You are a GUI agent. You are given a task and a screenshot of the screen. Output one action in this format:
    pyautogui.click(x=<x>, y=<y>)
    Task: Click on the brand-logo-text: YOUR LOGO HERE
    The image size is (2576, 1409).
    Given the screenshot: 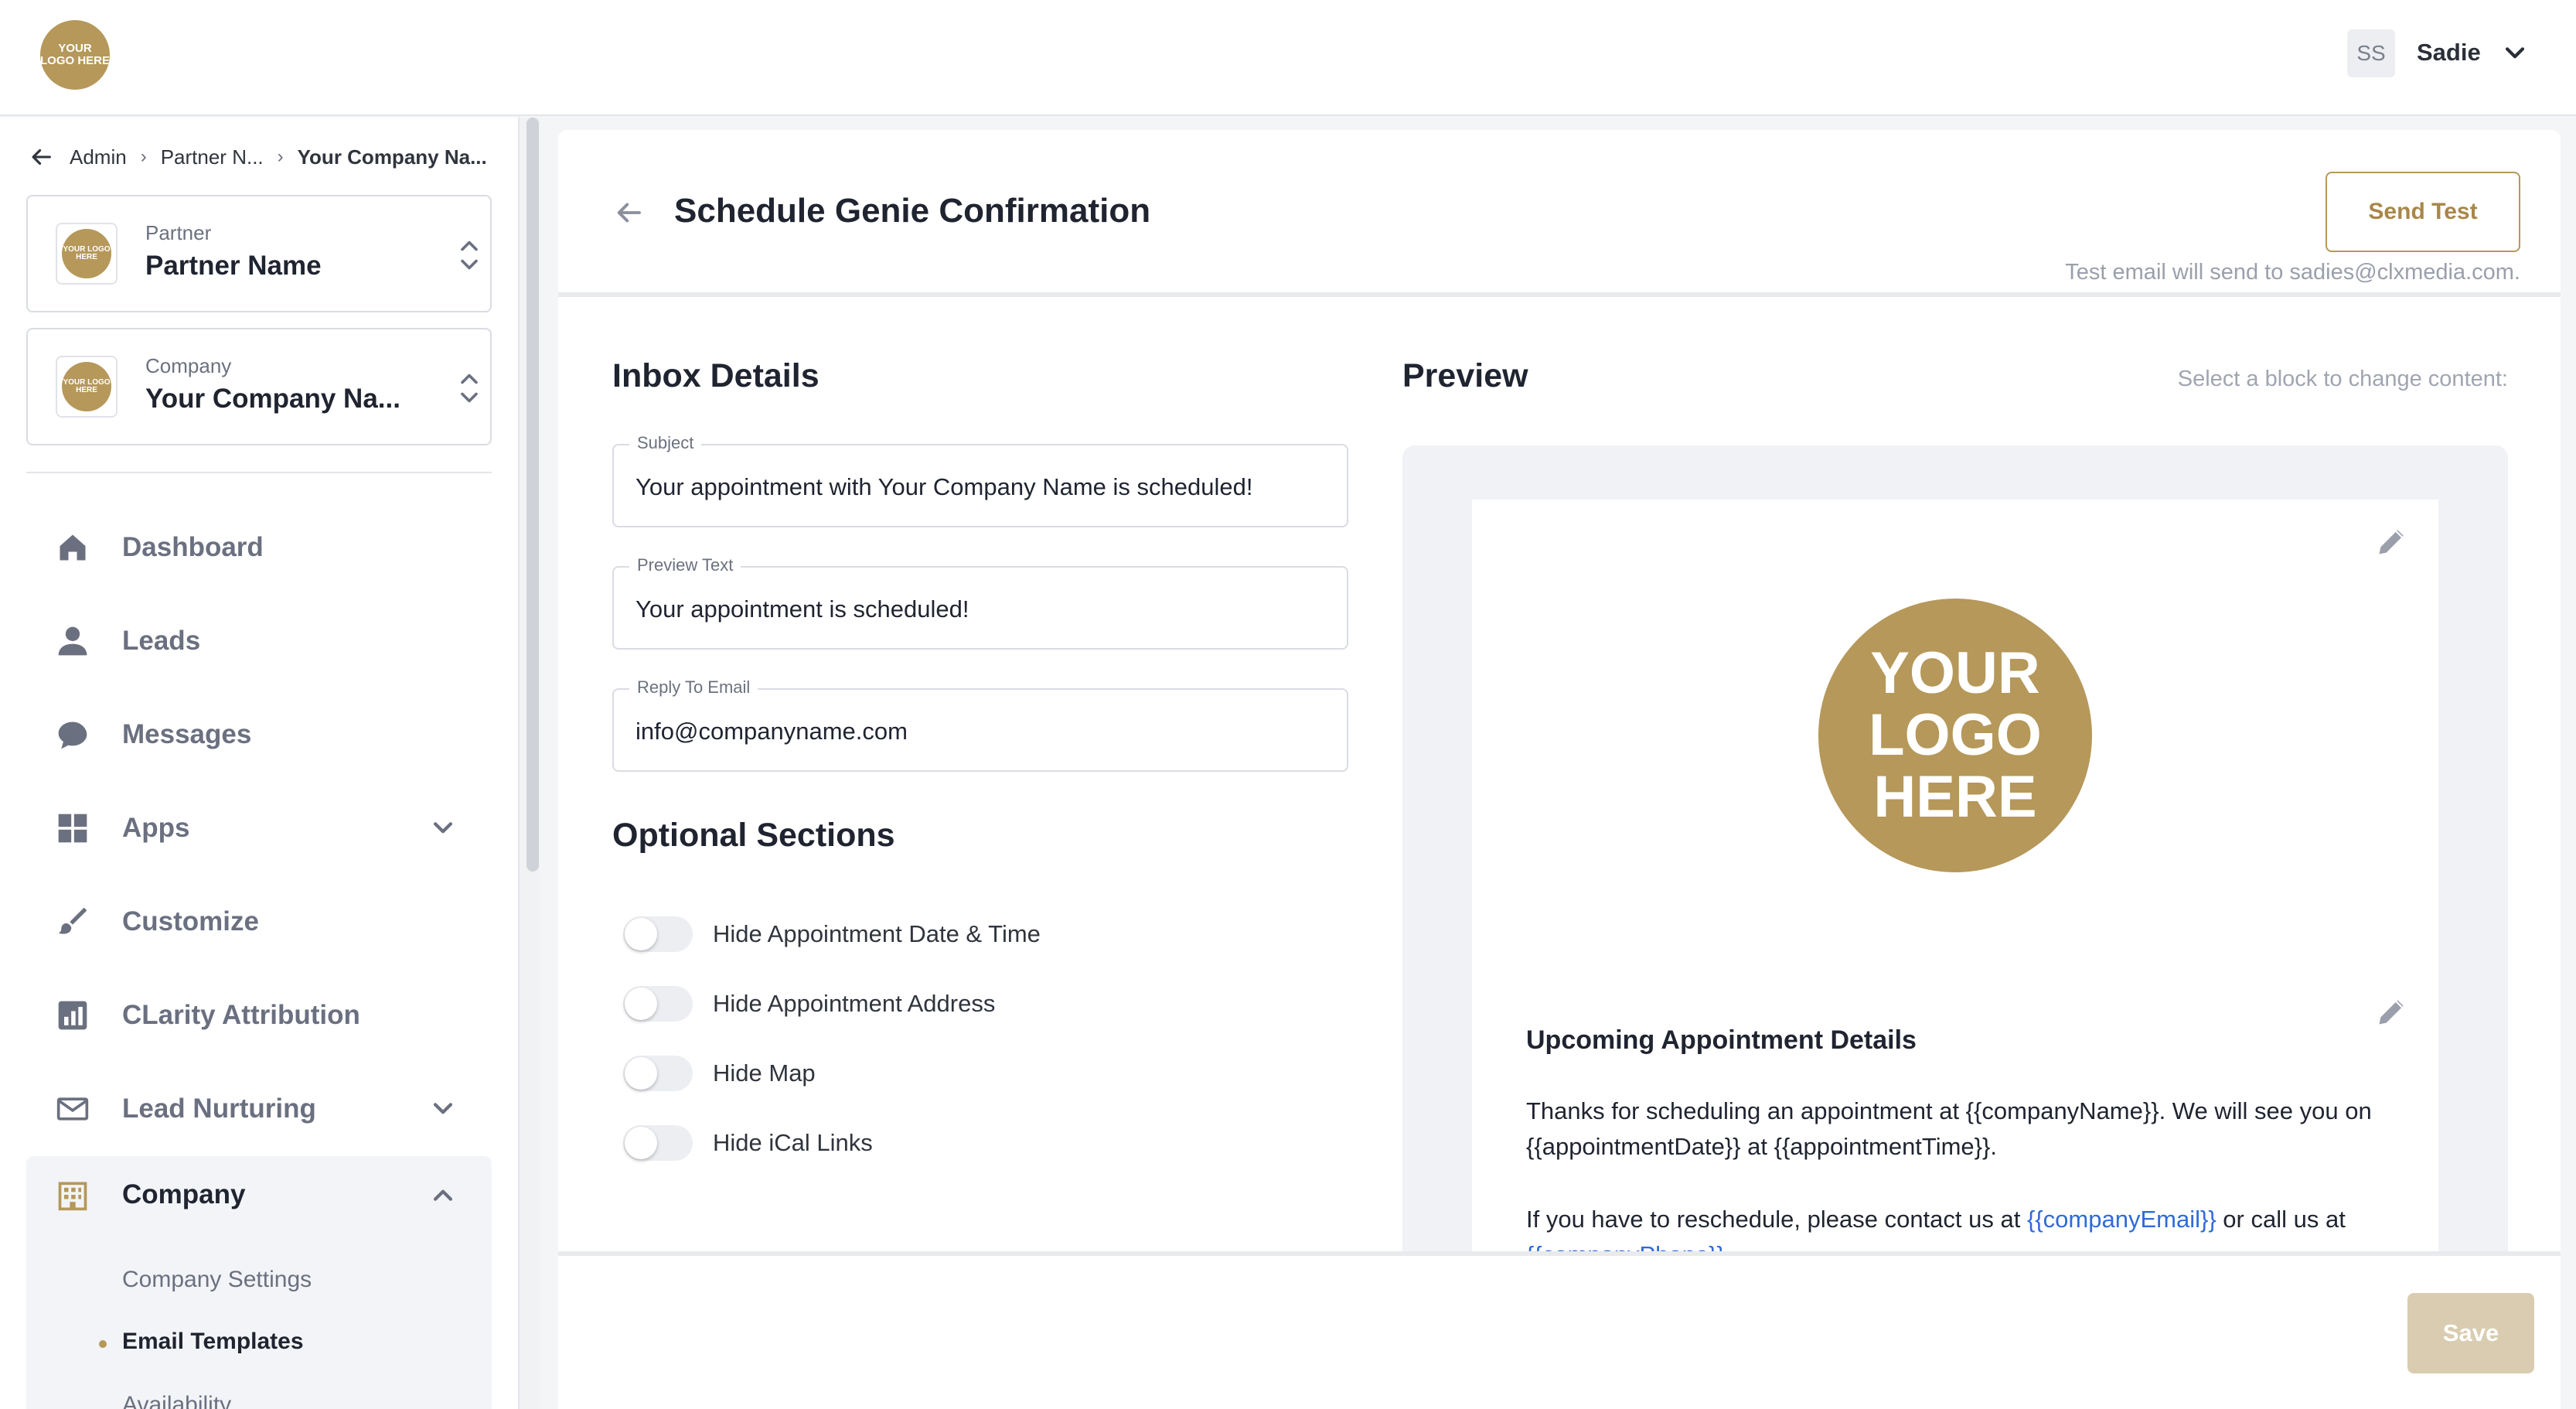 What is the action you would take?
    pyautogui.click(x=75, y=55)
    